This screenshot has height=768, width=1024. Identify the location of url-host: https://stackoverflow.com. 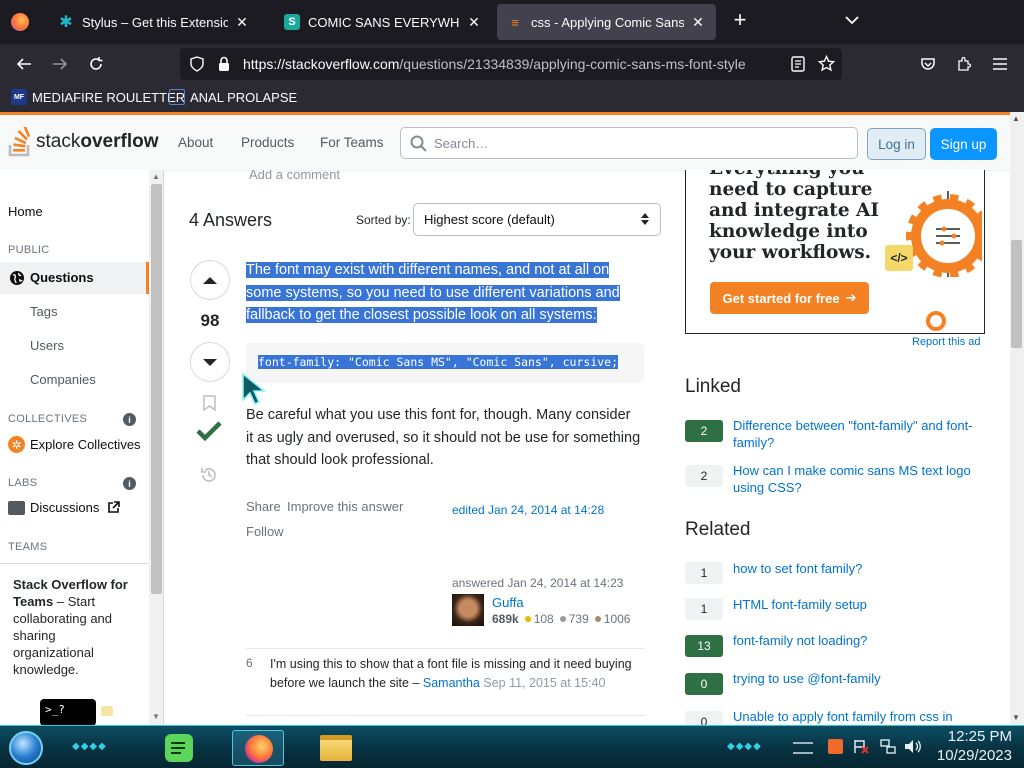
(321, 64).